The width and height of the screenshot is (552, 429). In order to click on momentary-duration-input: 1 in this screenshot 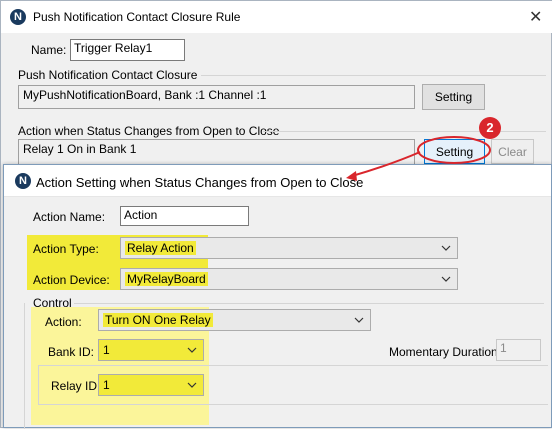, I will do `click(518, 350)`.